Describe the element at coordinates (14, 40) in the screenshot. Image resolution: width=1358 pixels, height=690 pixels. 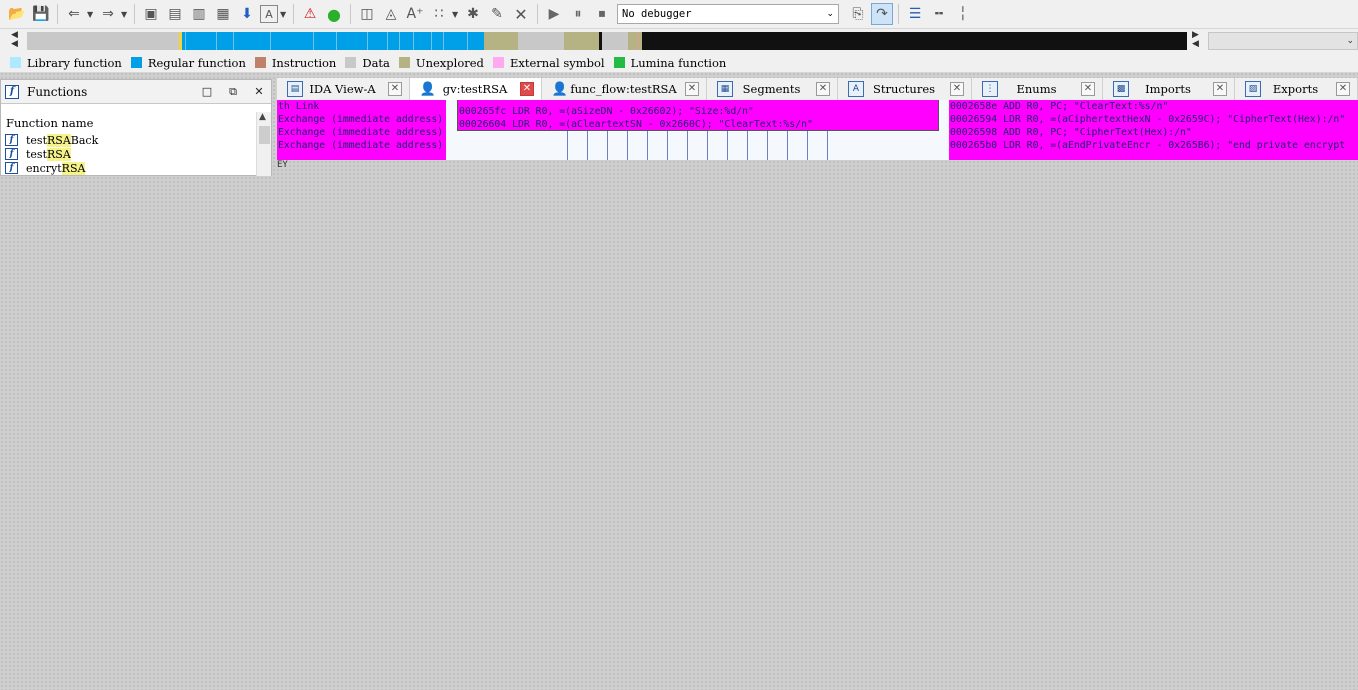
I see `nav-scroll-left-icon: ◀ ◀` at that location.